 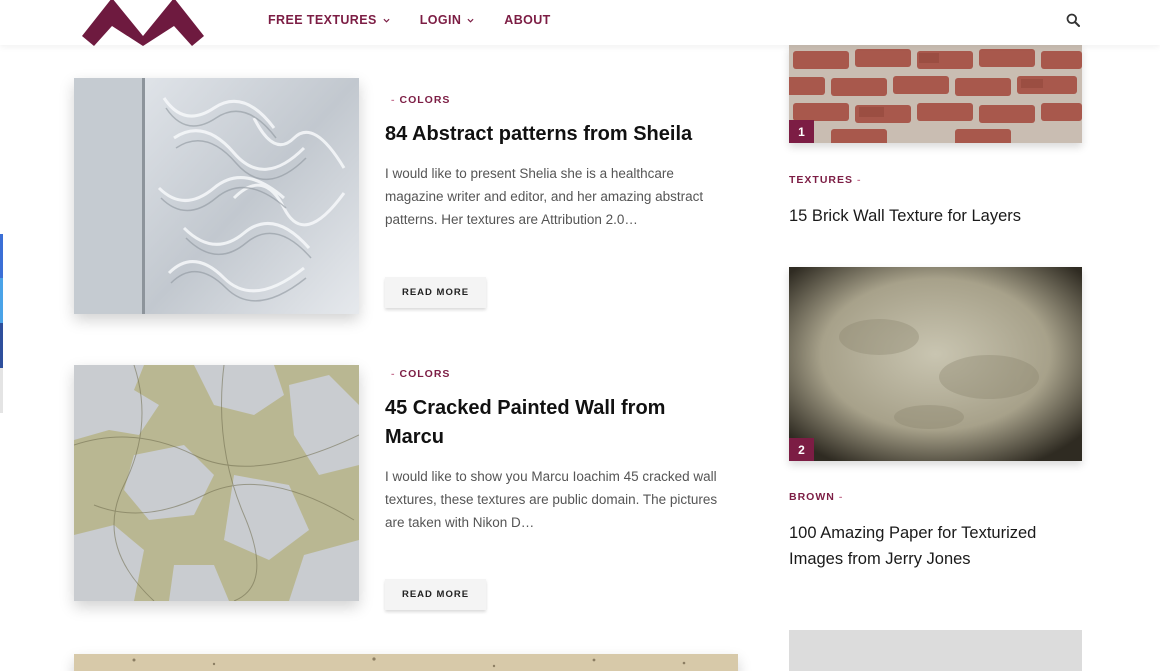 What do you see at coordinates (812, 497) in the screenshot?
I see `sidebar-category-label: BROWN` at bounding box center [812, 497].